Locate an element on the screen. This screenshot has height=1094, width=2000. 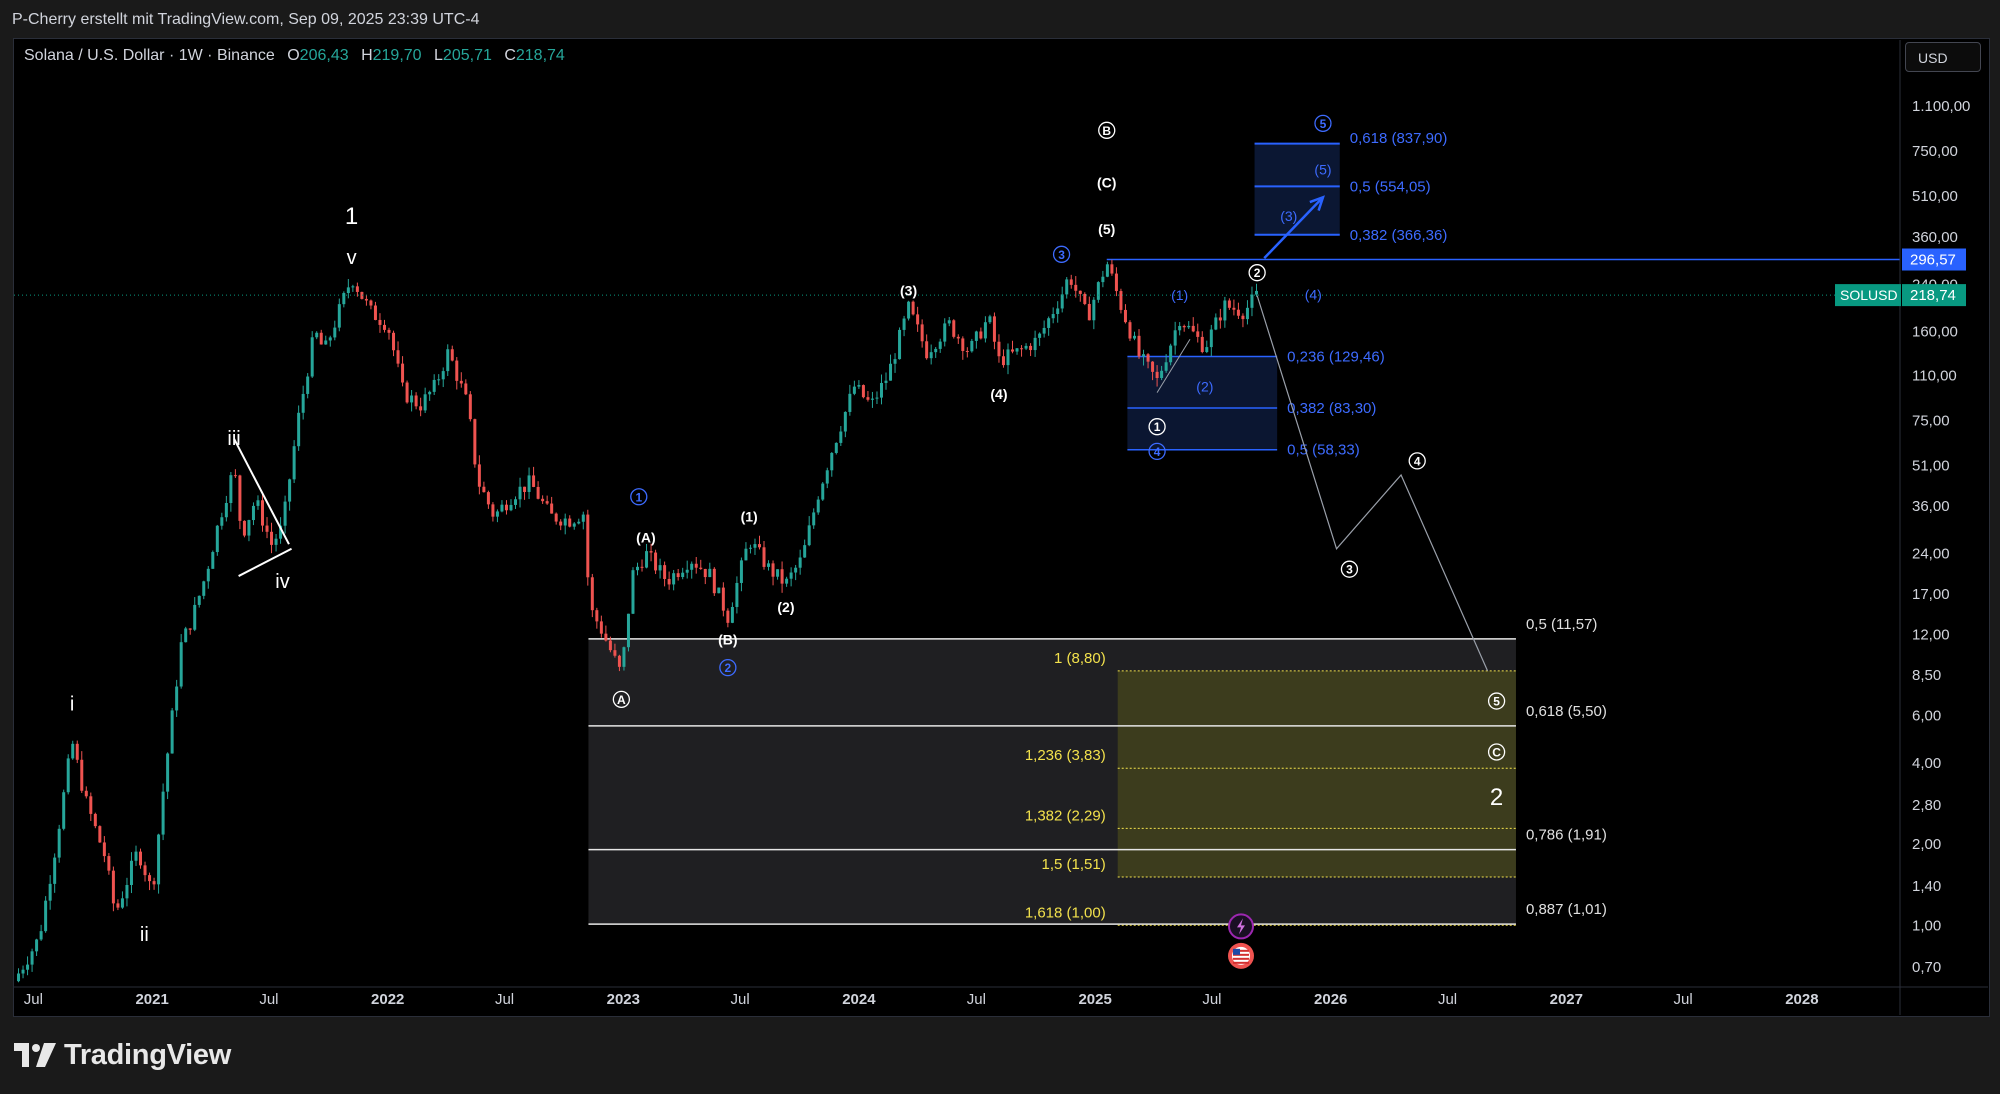
fib-label: 0,618 (837,90) is located at coordinates (1399, 138).